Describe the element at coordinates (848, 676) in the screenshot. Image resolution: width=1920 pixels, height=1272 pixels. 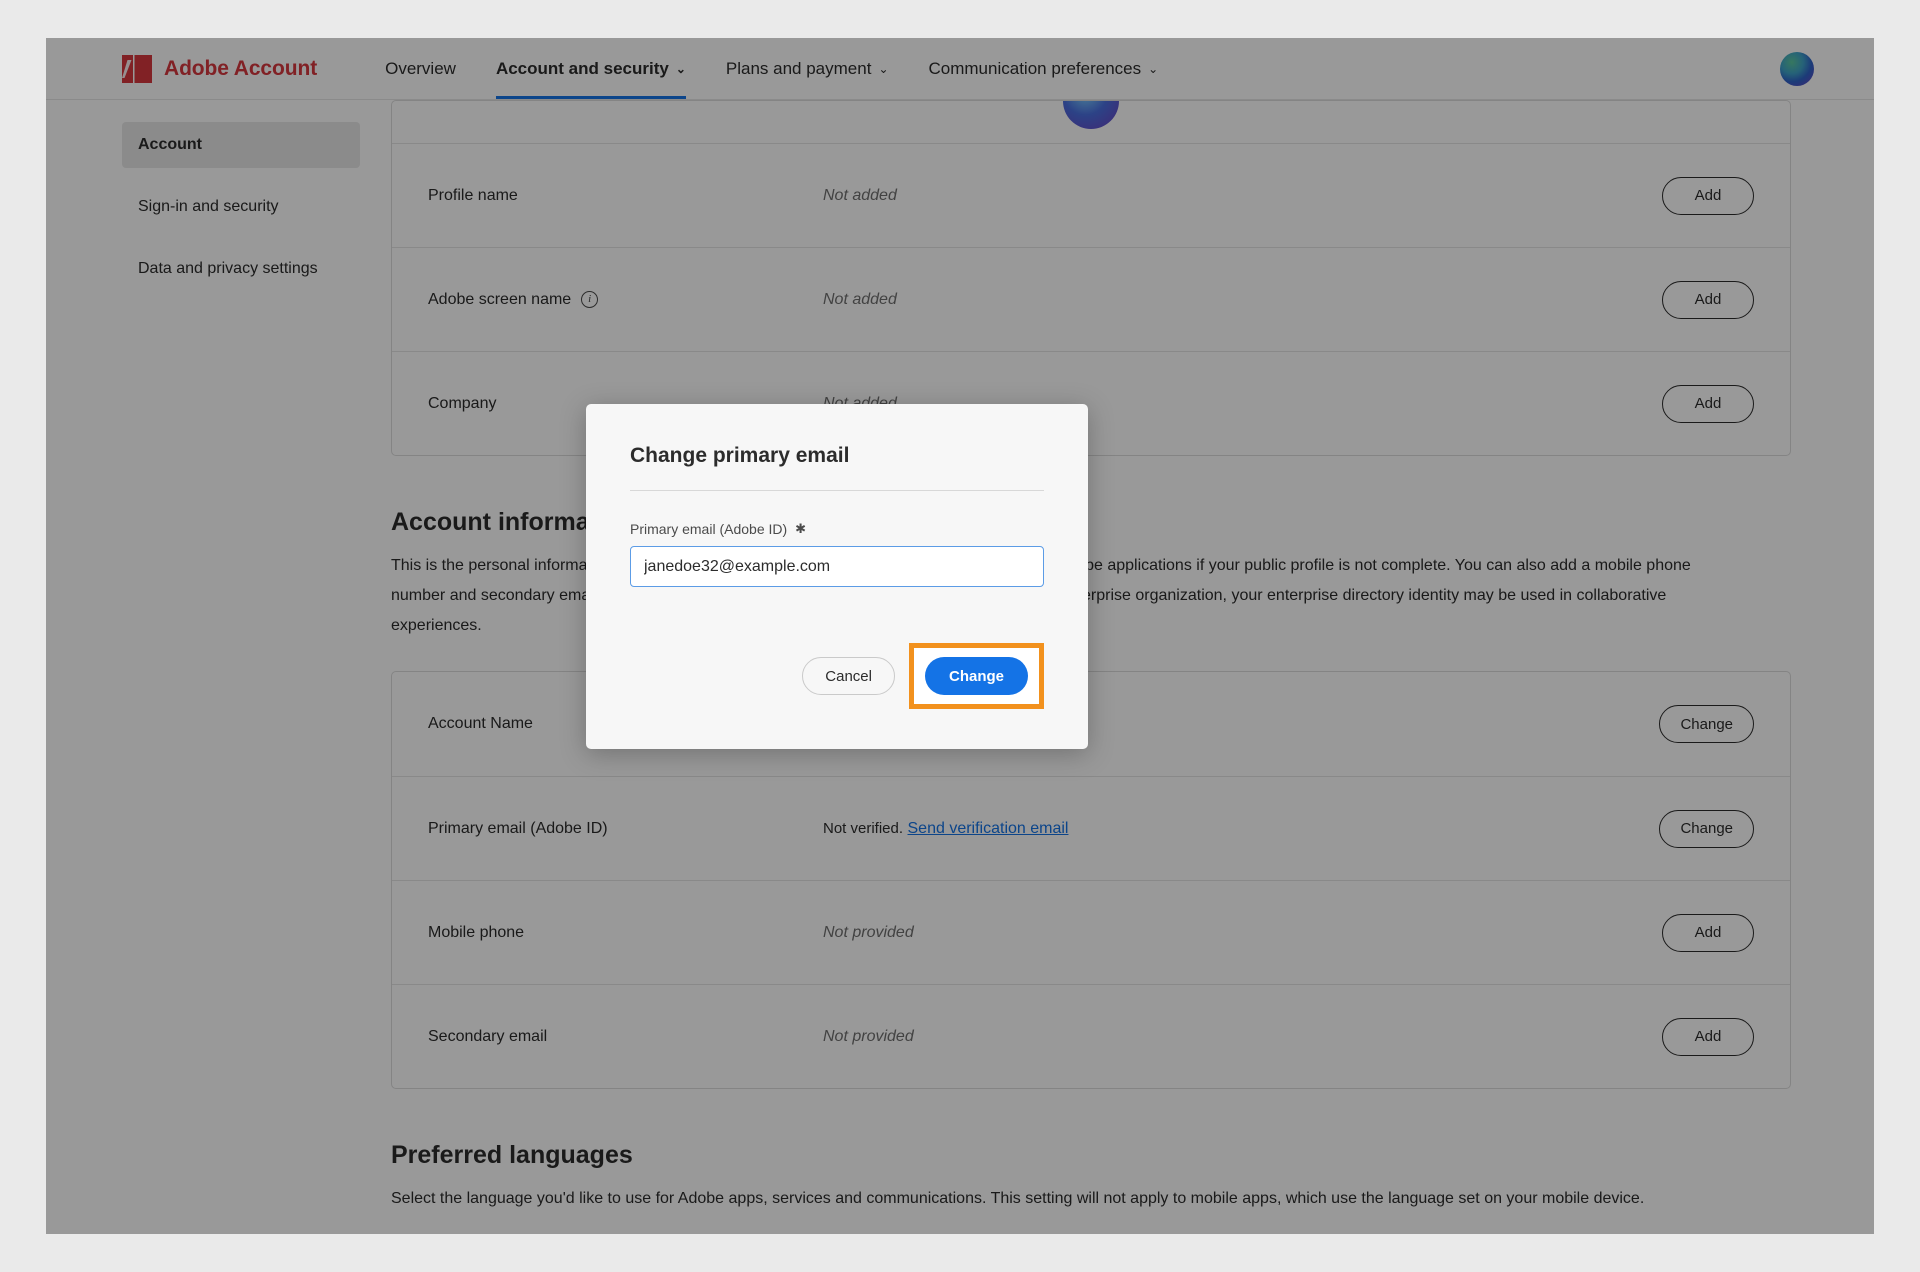
I see `cancel-button: Cancel` at that location.